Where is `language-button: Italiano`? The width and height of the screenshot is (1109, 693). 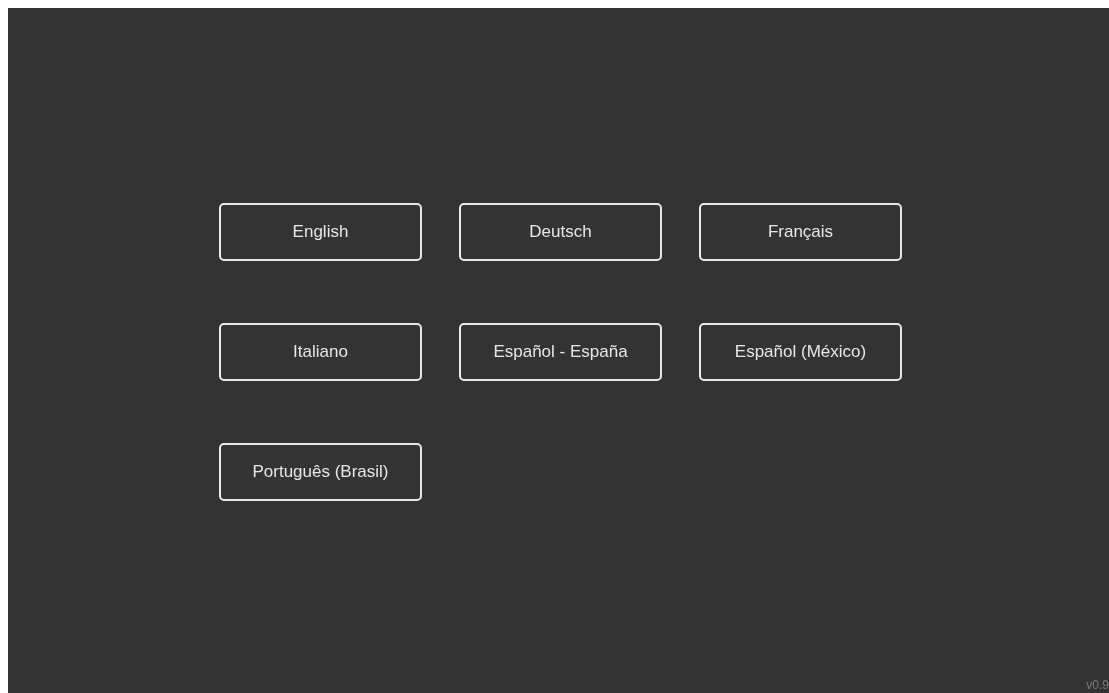 language-button: Italiano is located at coordinates (320, 352).